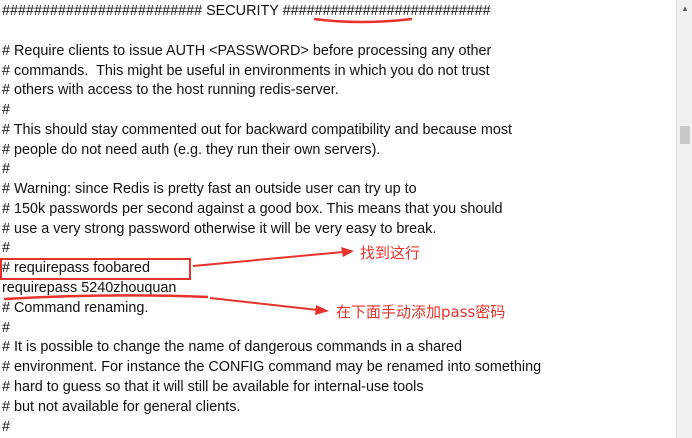 This screenshot has width=692, height=438. Describe the element at coordinates (363, 20) in the screenshot. I see `security-underline` at that location.